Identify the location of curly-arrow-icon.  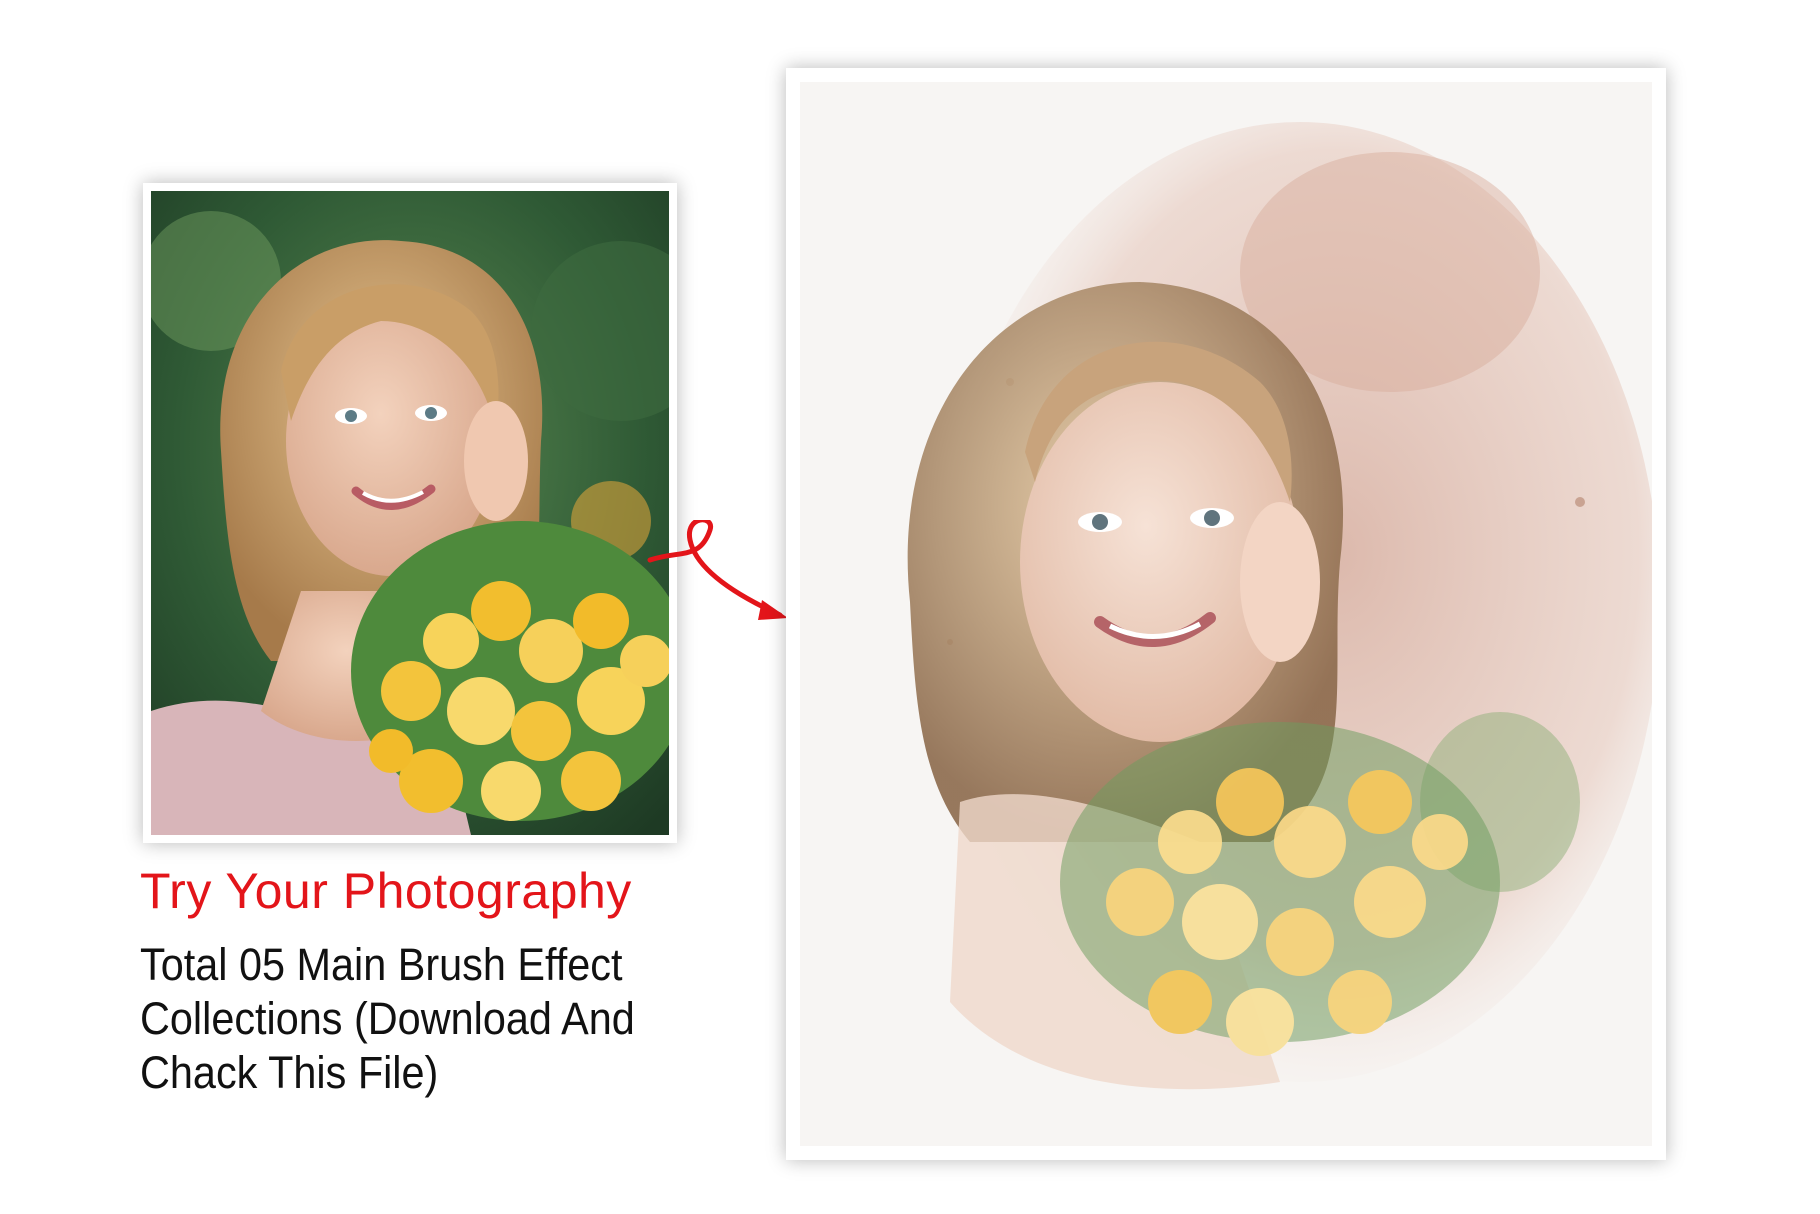
(720, 575).